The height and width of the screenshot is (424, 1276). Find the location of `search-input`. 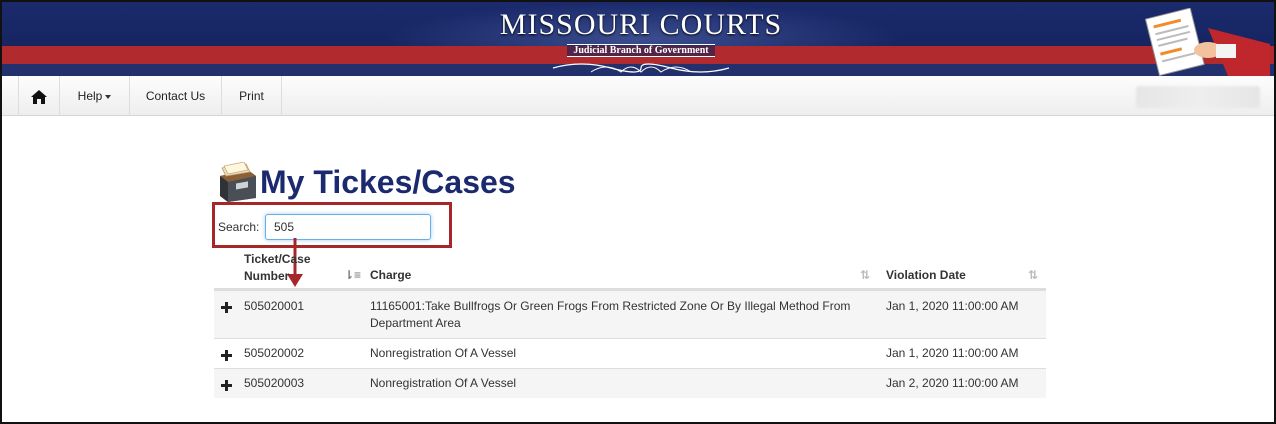

search-input is located at coordinates (348, 227).